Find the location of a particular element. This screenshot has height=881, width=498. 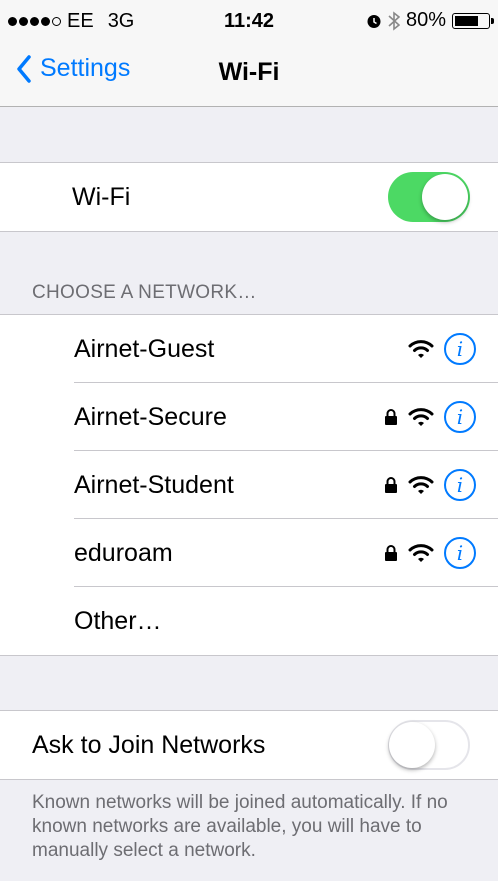

wifi-label: Wi-Fi is located at coordinates (101, 196).